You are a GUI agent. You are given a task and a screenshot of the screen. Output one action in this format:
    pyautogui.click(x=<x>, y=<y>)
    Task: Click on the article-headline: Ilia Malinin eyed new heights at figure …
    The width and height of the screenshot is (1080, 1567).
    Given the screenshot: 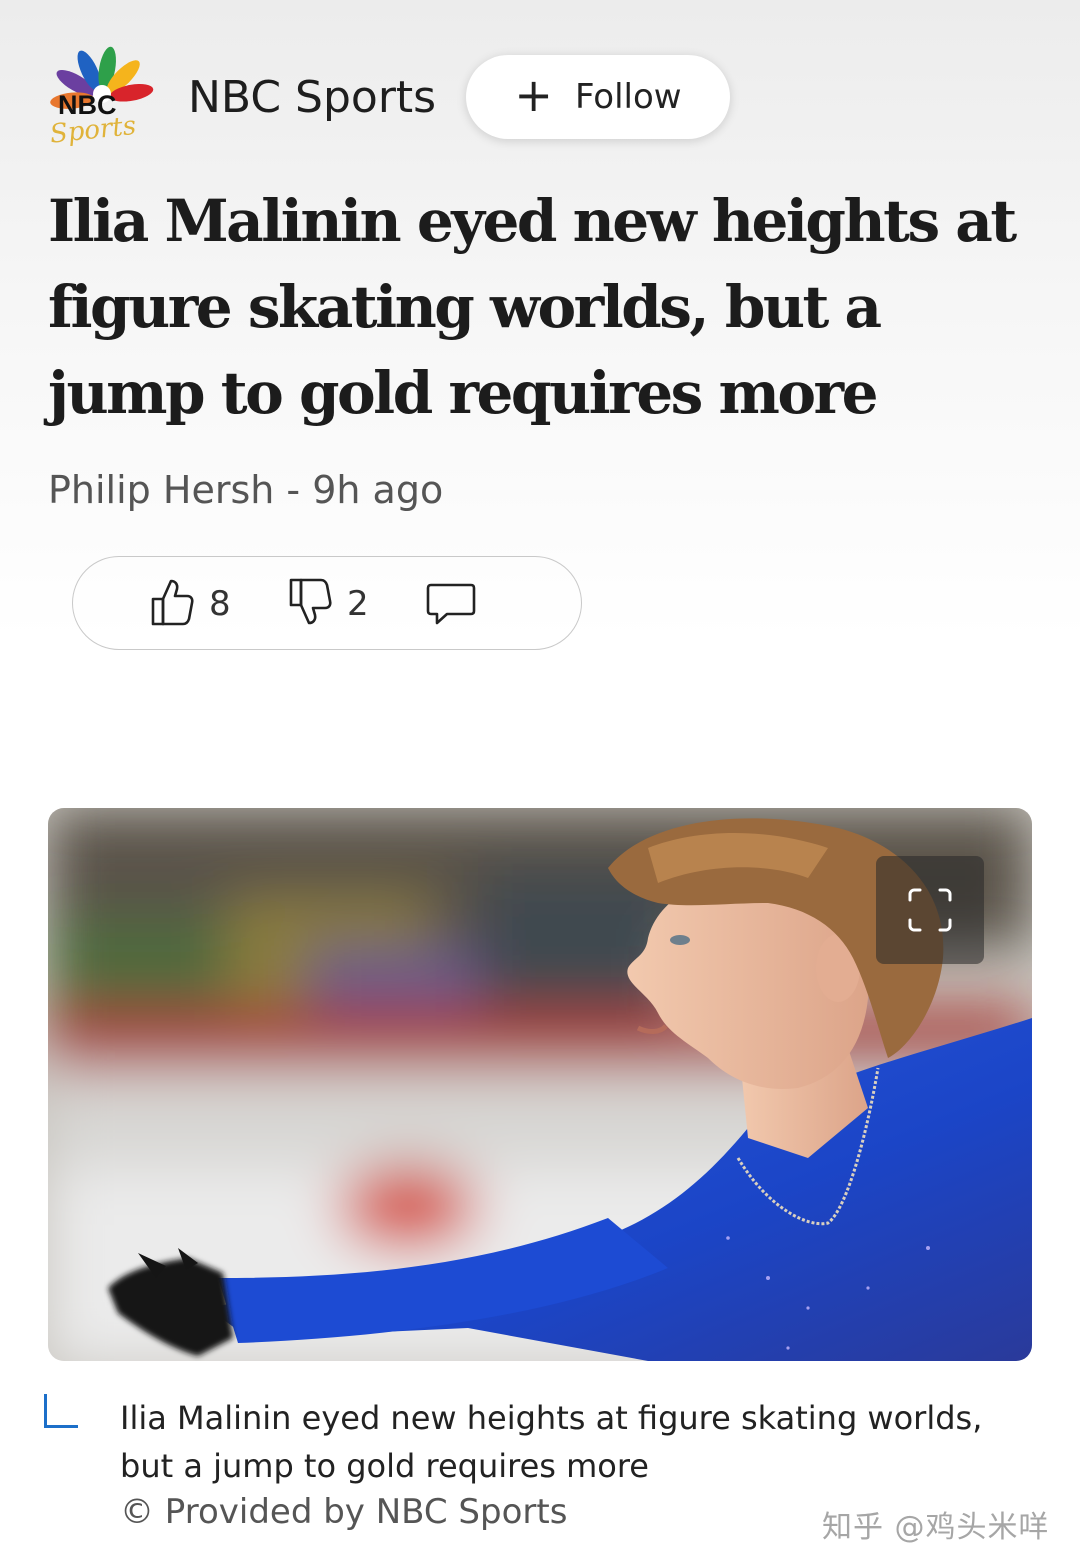 What is the action you would take?
    pyautogui.click(x=532, y=307)
    